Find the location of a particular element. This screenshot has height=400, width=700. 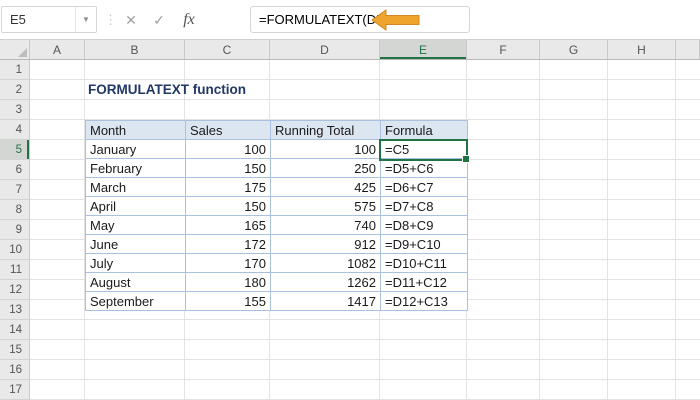

cell: =D9+C10 is located at coordinates (424, 244).